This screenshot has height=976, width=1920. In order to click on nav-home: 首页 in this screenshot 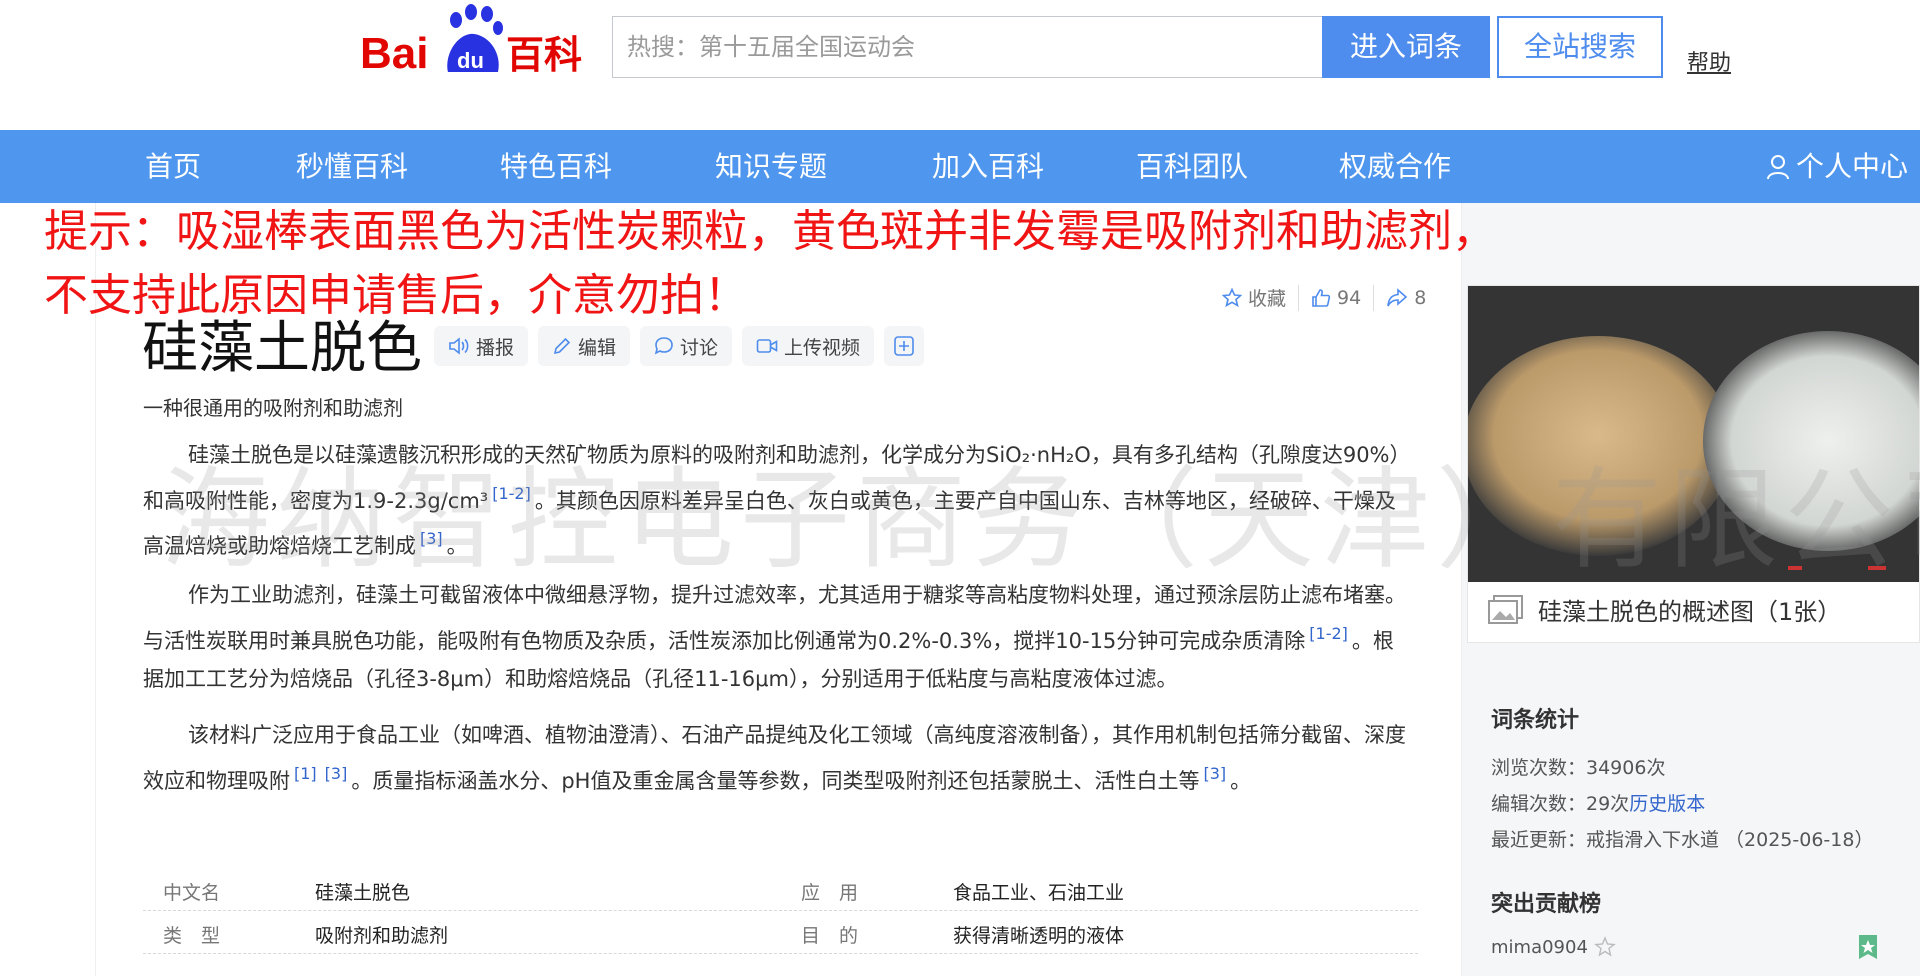, I will do `click(173, 166)`.